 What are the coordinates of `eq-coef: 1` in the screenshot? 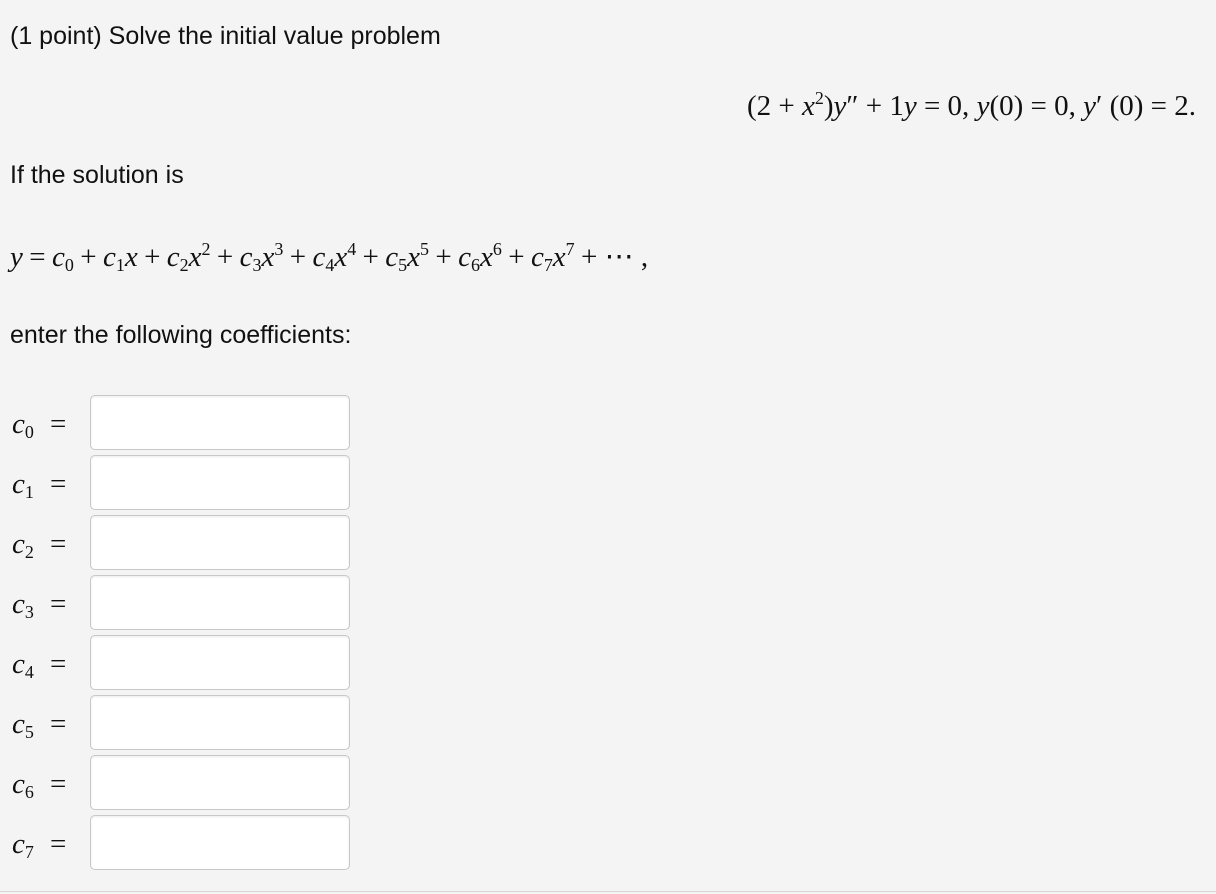 It's located at (896, 106).